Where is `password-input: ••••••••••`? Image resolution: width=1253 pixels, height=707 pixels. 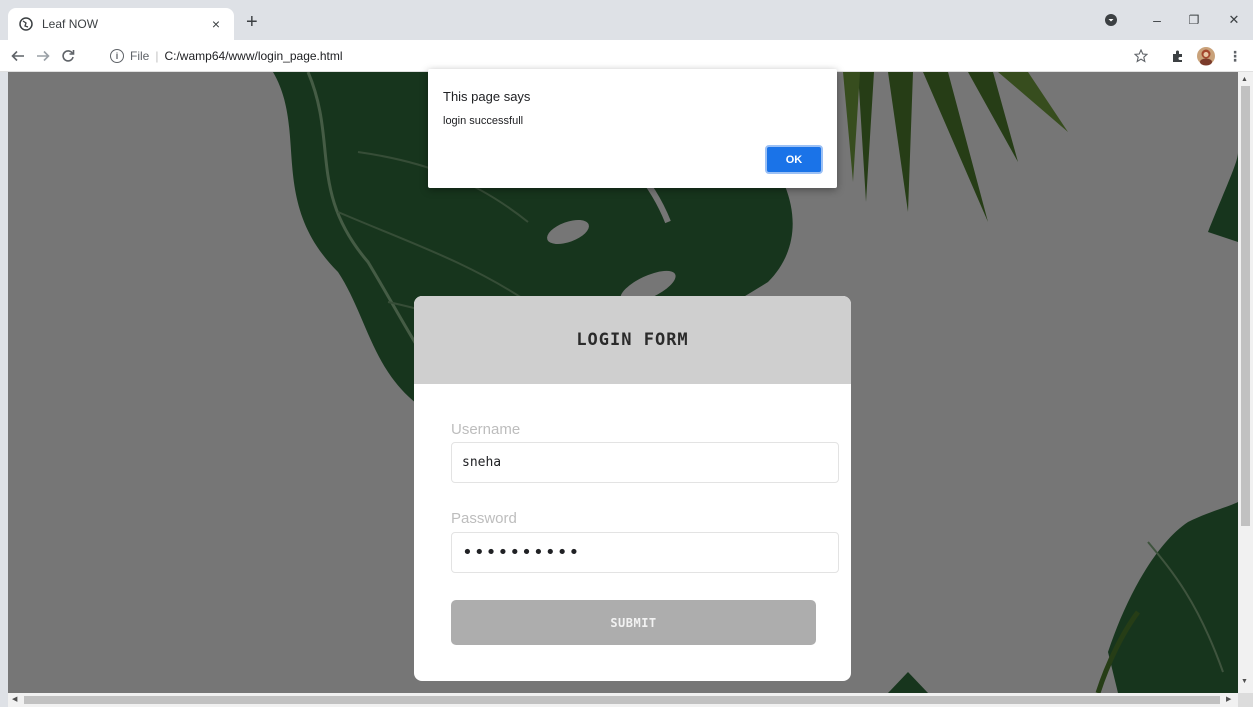
password-input: •••••••••• is located at coordinates (645, 552).